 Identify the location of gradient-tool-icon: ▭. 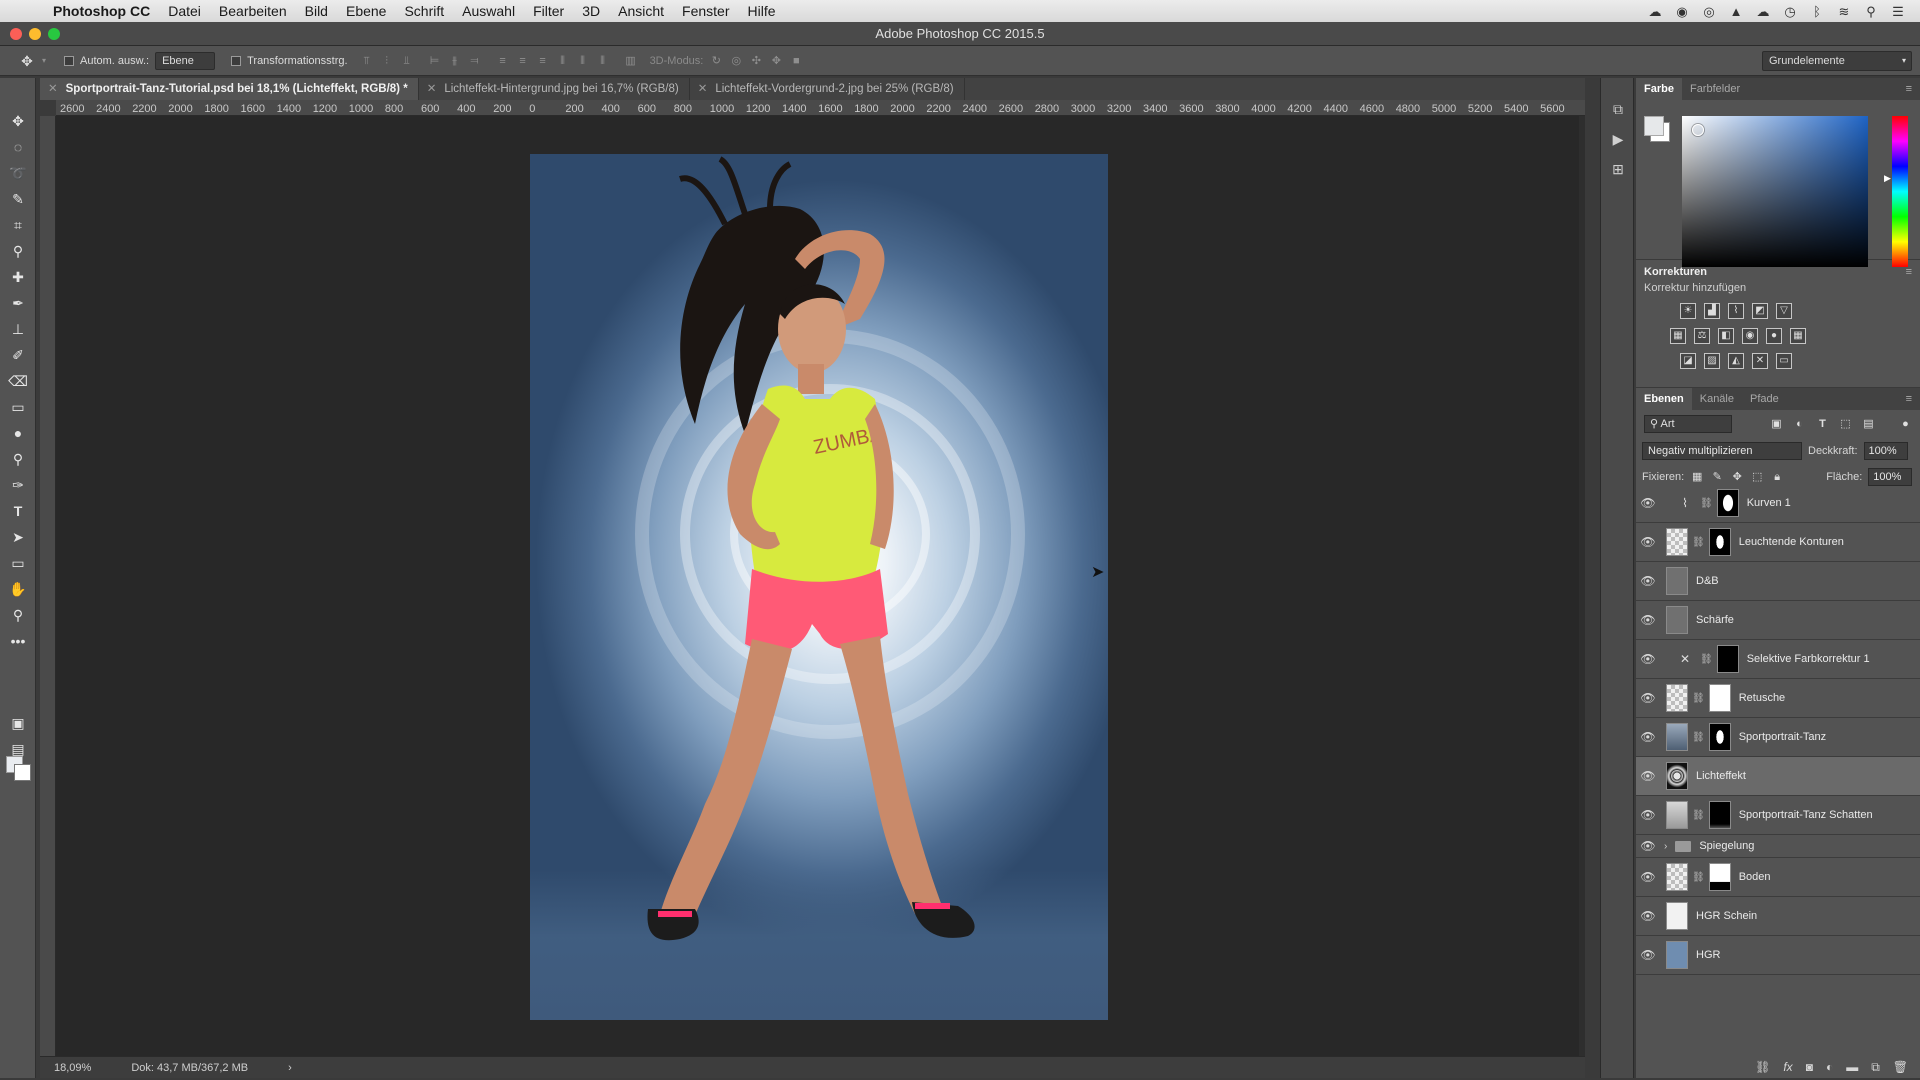
(18, 407).